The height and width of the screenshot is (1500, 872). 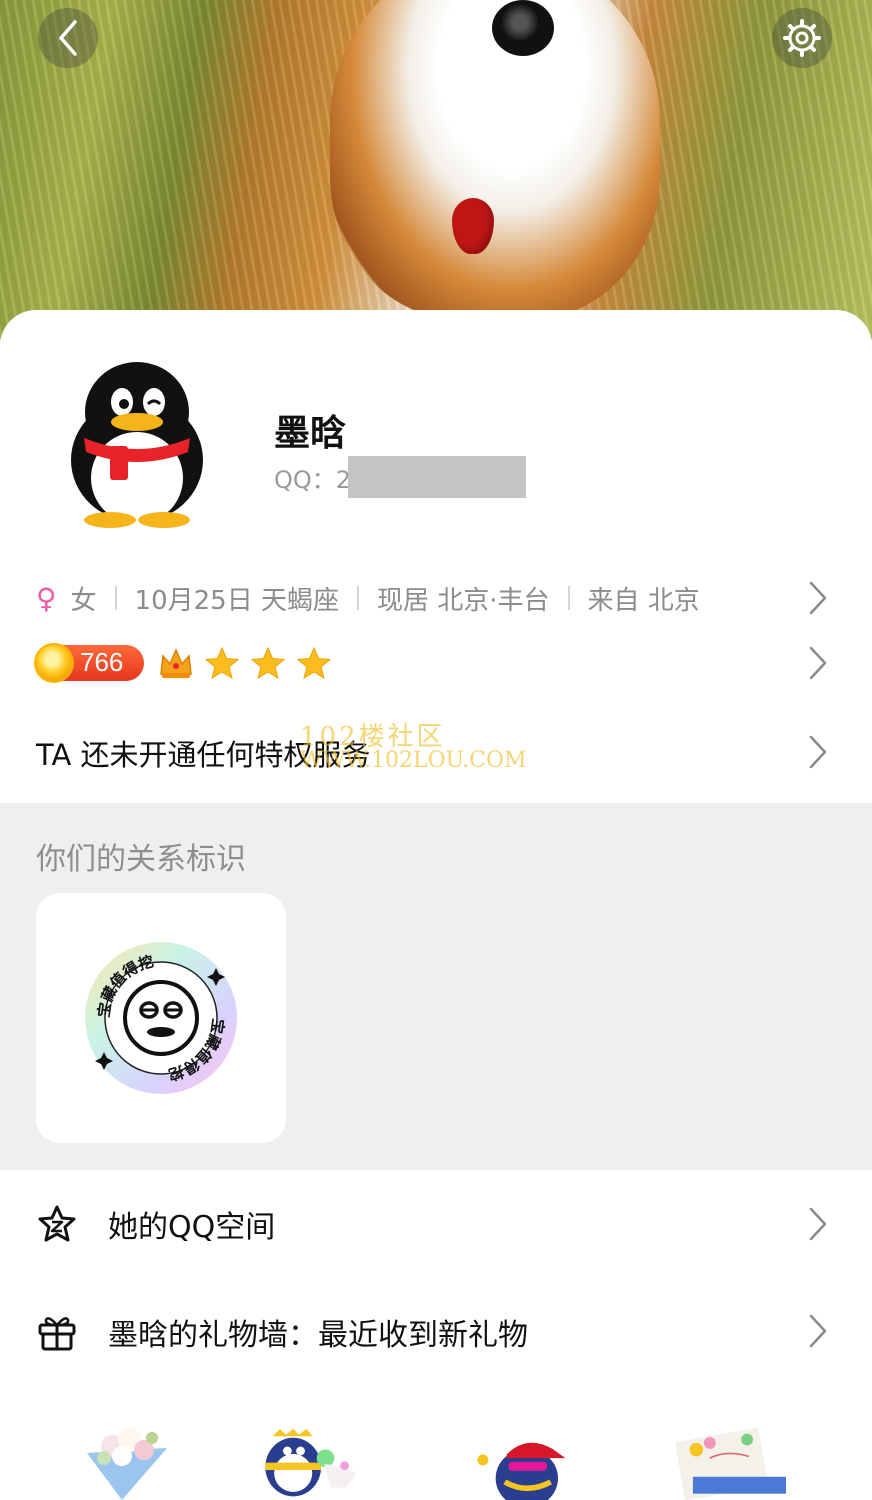 What do you see at coordinates (313, 480) in the screenshot?
I see `qq-number: QQ：2` at bounding box center [313, 480].